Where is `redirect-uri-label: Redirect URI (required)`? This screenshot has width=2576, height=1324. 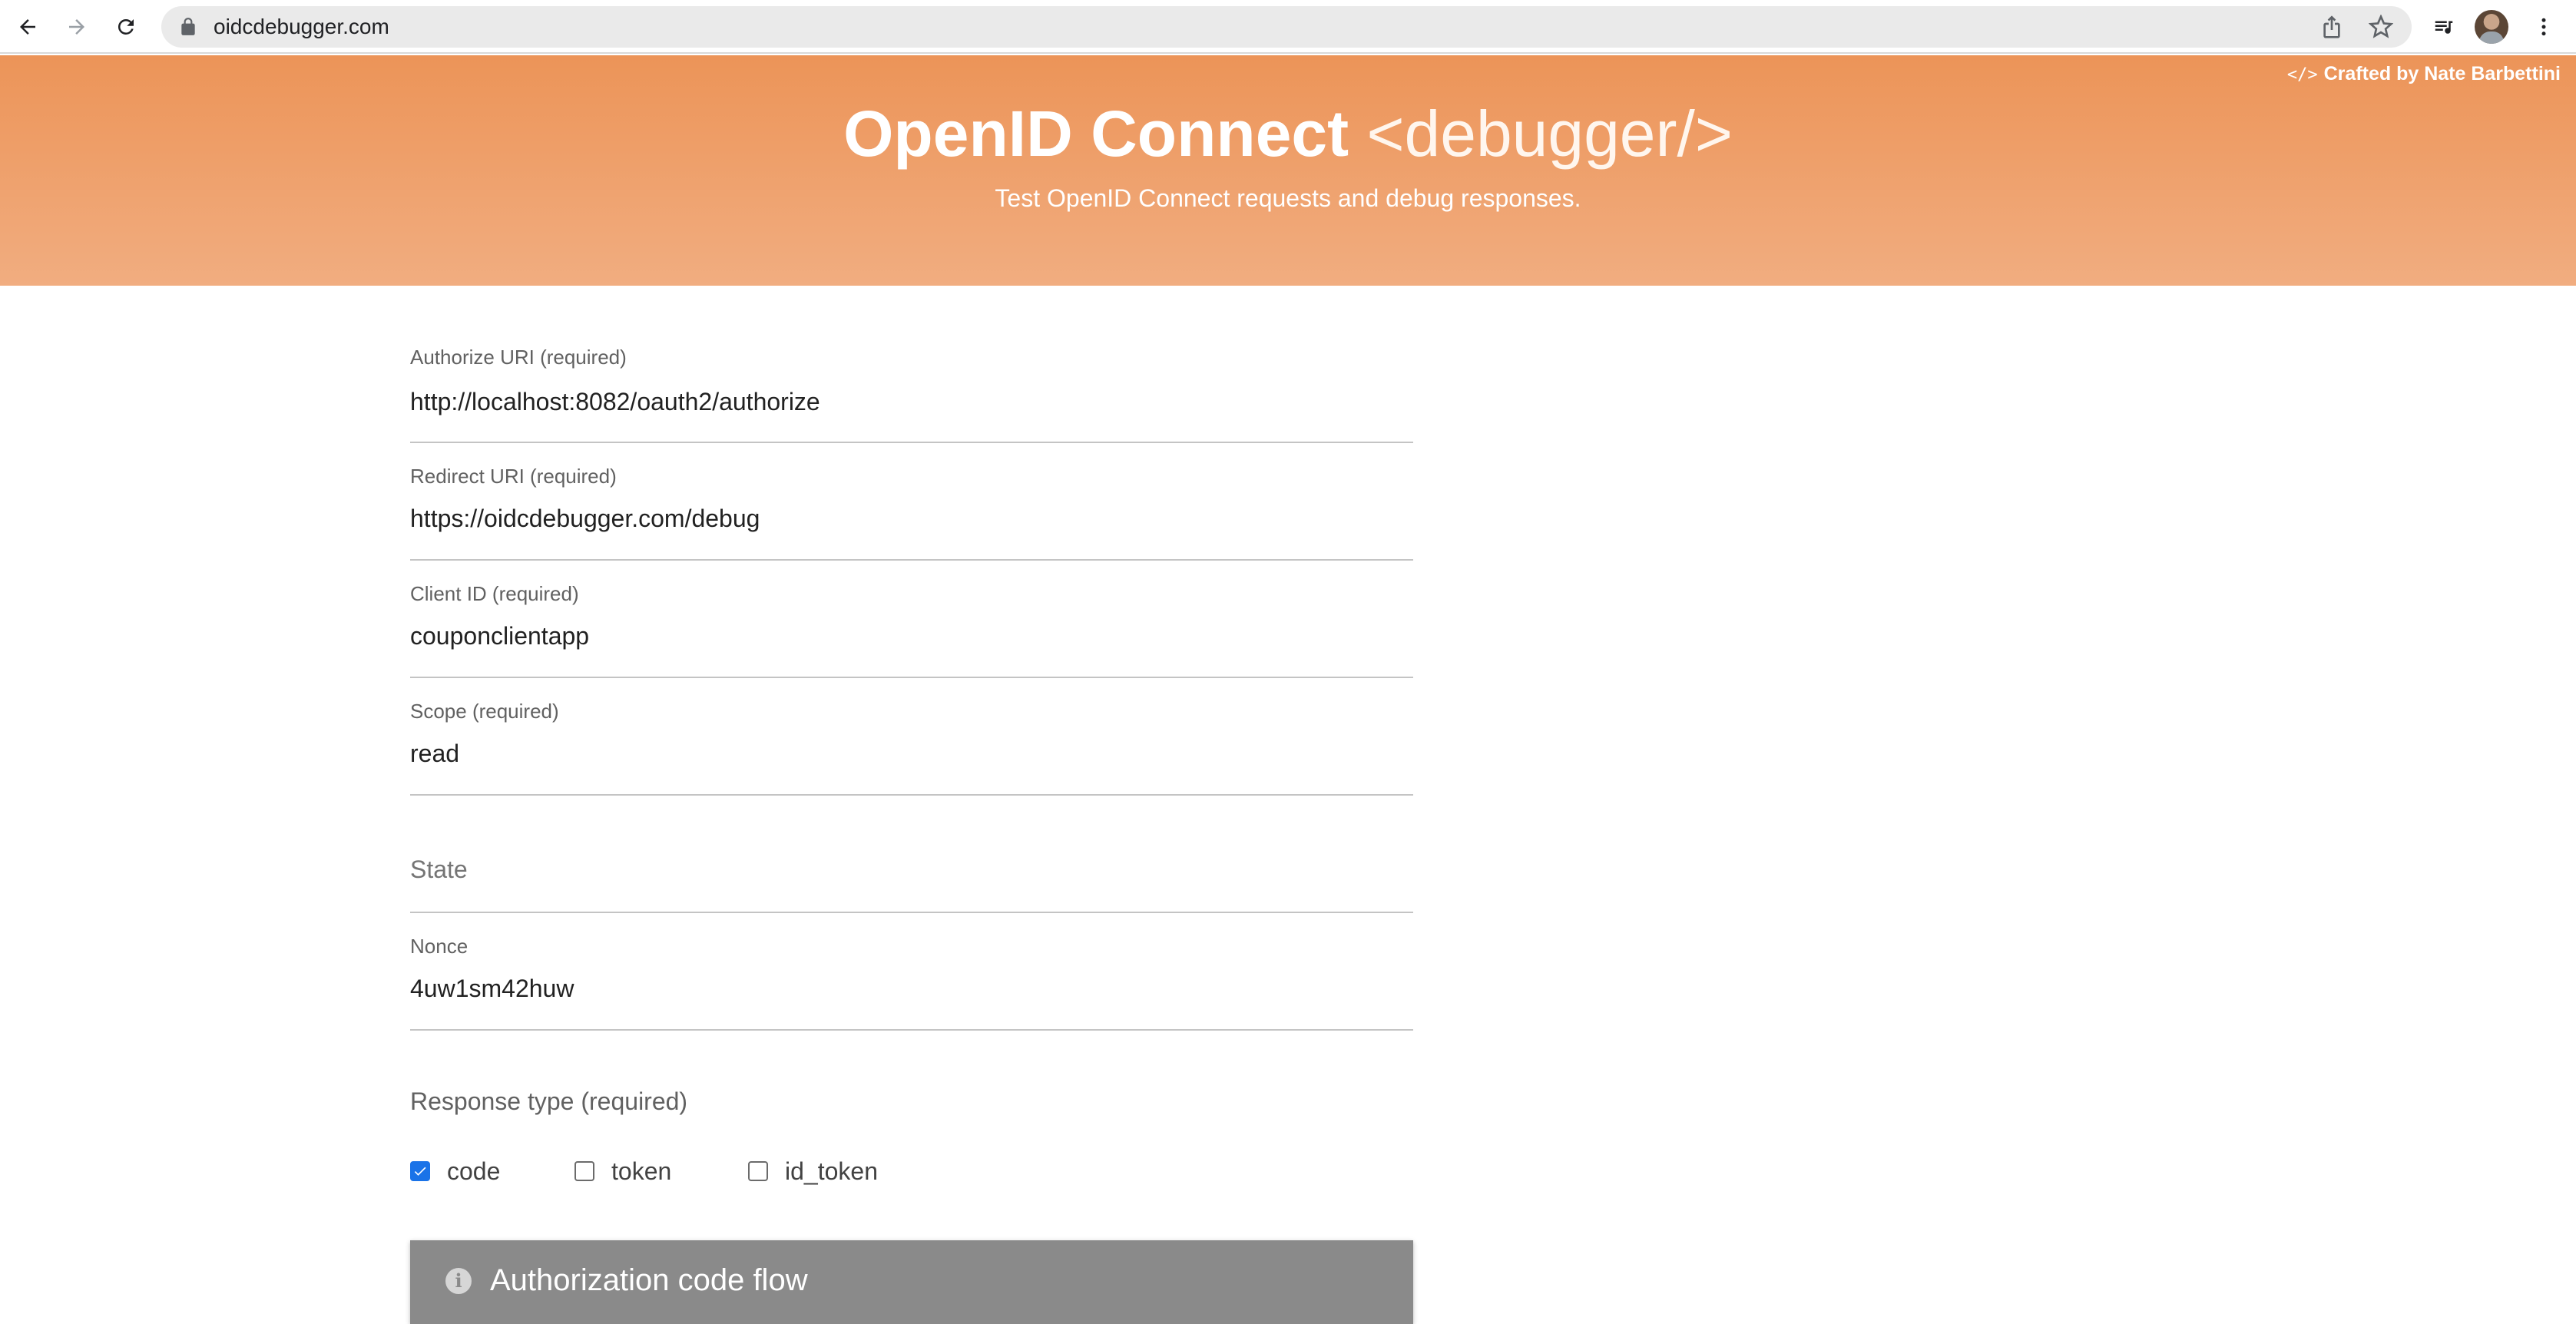 redirect-uri-label: Redirect URI (required) is located at coordinates (513, 476).